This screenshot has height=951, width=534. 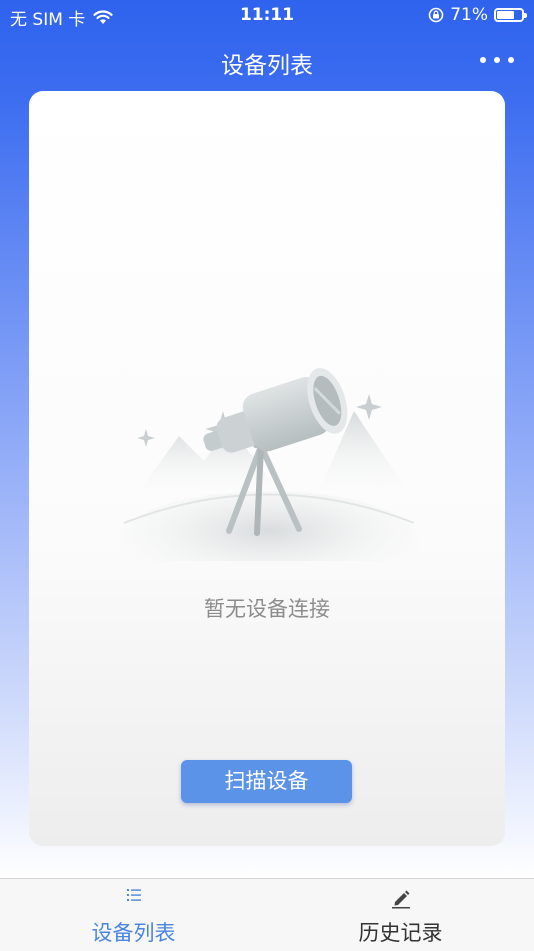 I want to click on page-title: 设备列表, so click(x=267, y=66).